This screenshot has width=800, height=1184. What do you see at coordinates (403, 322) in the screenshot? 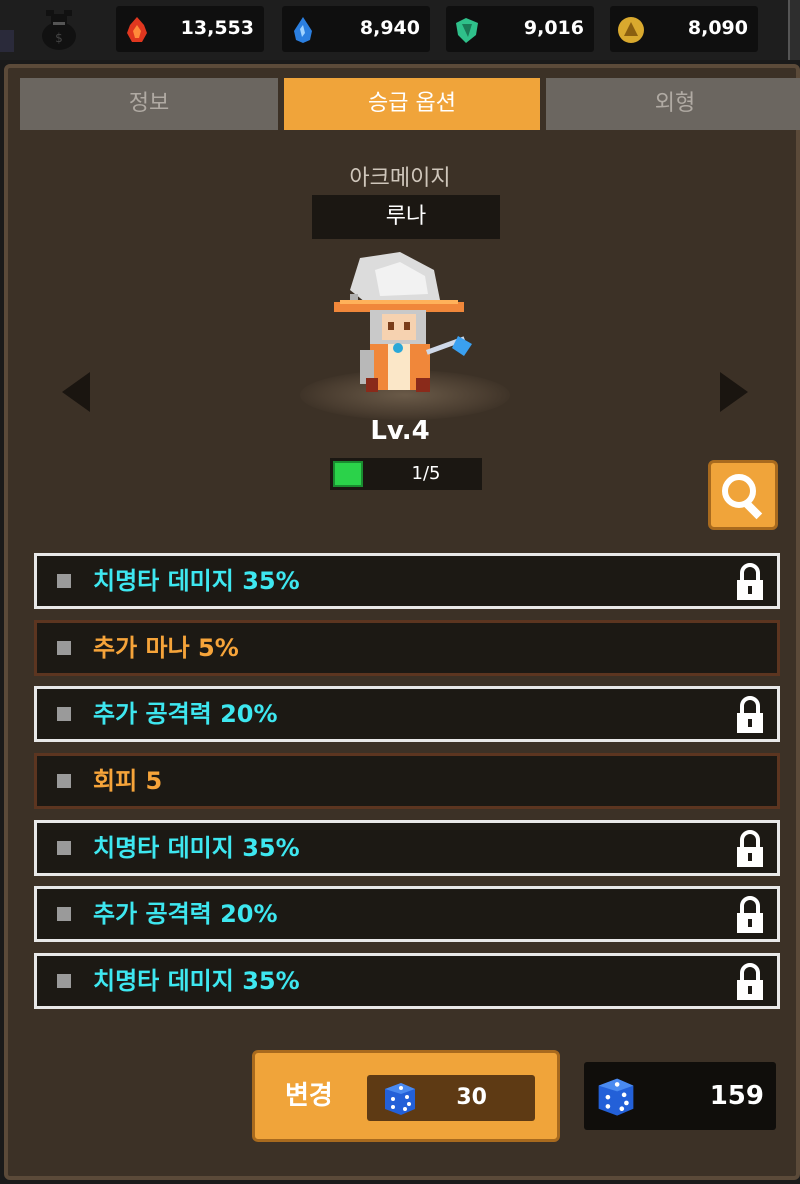
I see `character-sprite` at bounding box center [403, 322].